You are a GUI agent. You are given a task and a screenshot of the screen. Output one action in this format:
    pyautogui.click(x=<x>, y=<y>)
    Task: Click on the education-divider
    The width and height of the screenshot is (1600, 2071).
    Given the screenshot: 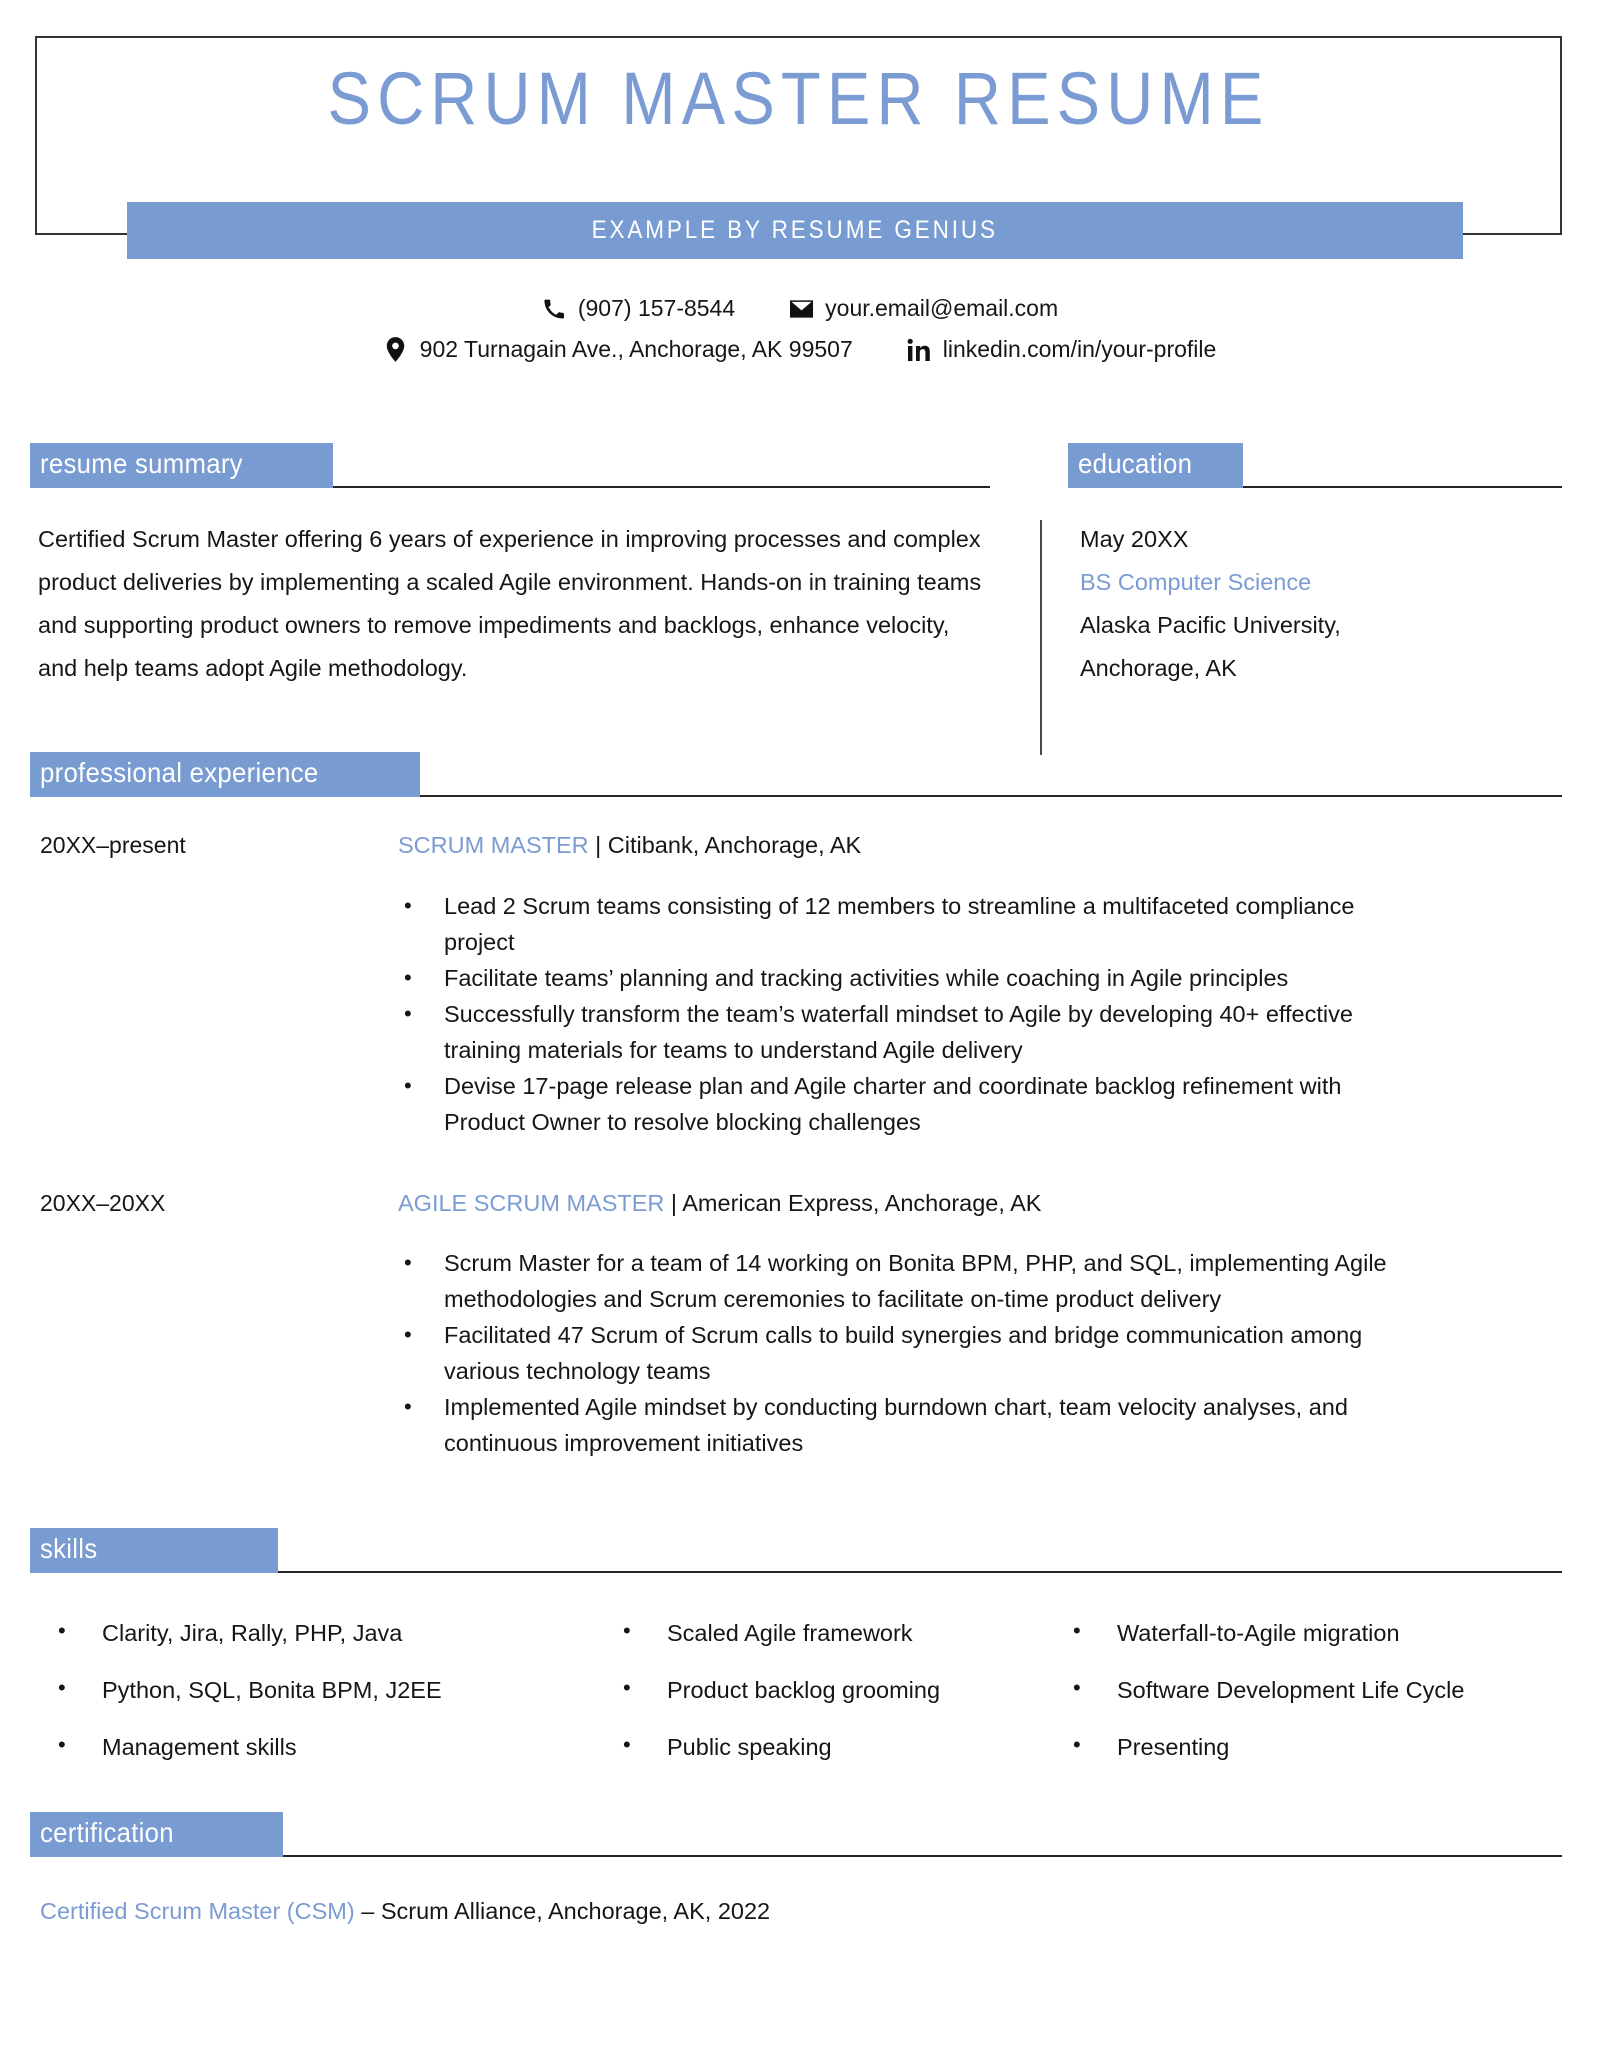 What is the action you would take?
    pyautogui.click(x=1041, y=637)
    